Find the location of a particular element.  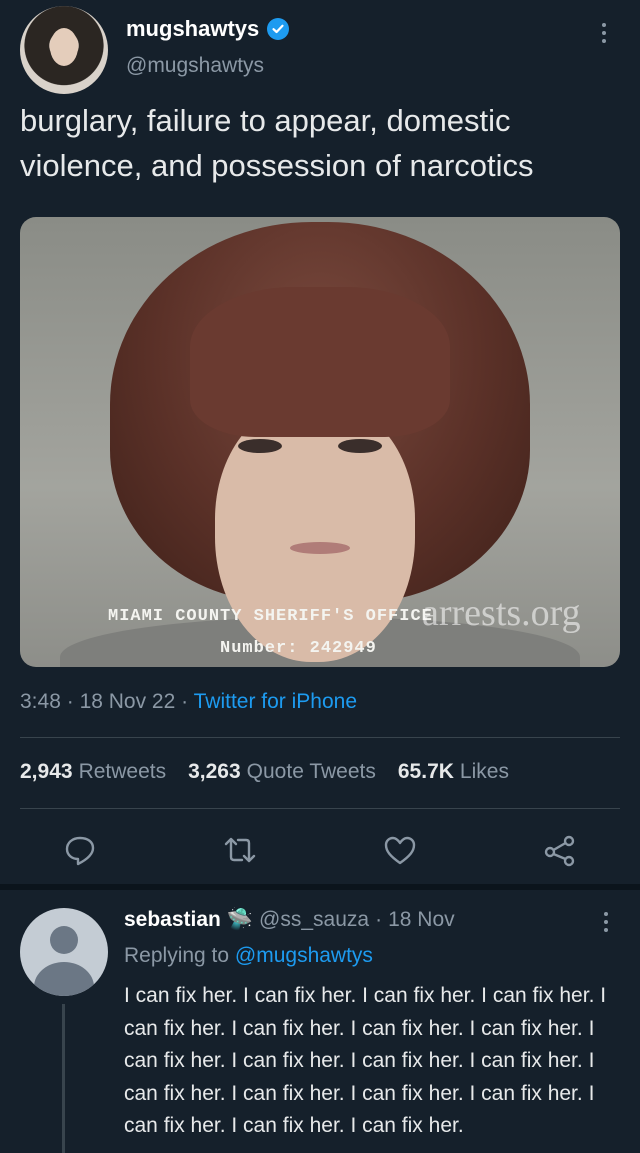

verified-badge-icon is located at coordinates (278, 29).